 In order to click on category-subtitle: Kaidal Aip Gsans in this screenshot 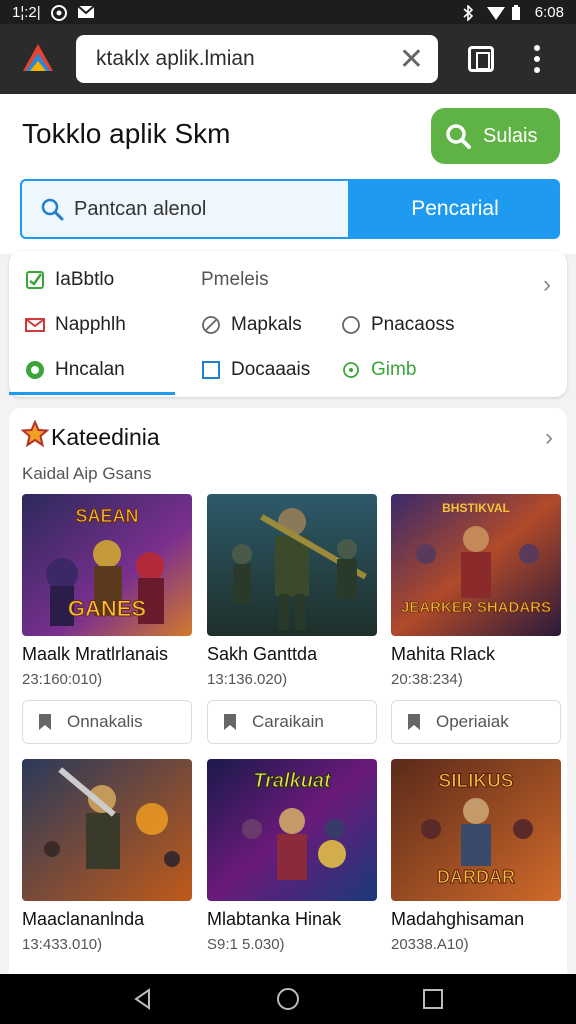, I will do `click(87, 473)`.